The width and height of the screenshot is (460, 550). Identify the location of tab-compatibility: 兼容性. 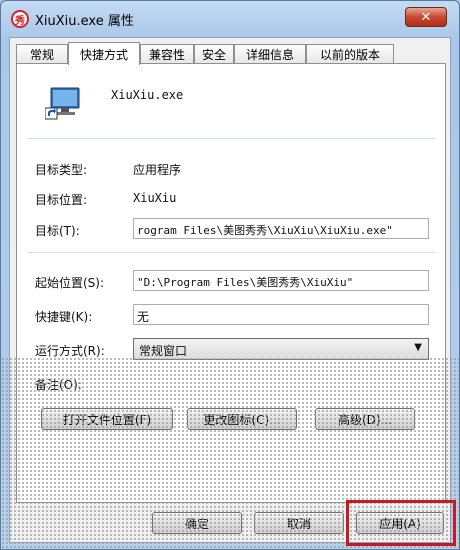
(167, 54).